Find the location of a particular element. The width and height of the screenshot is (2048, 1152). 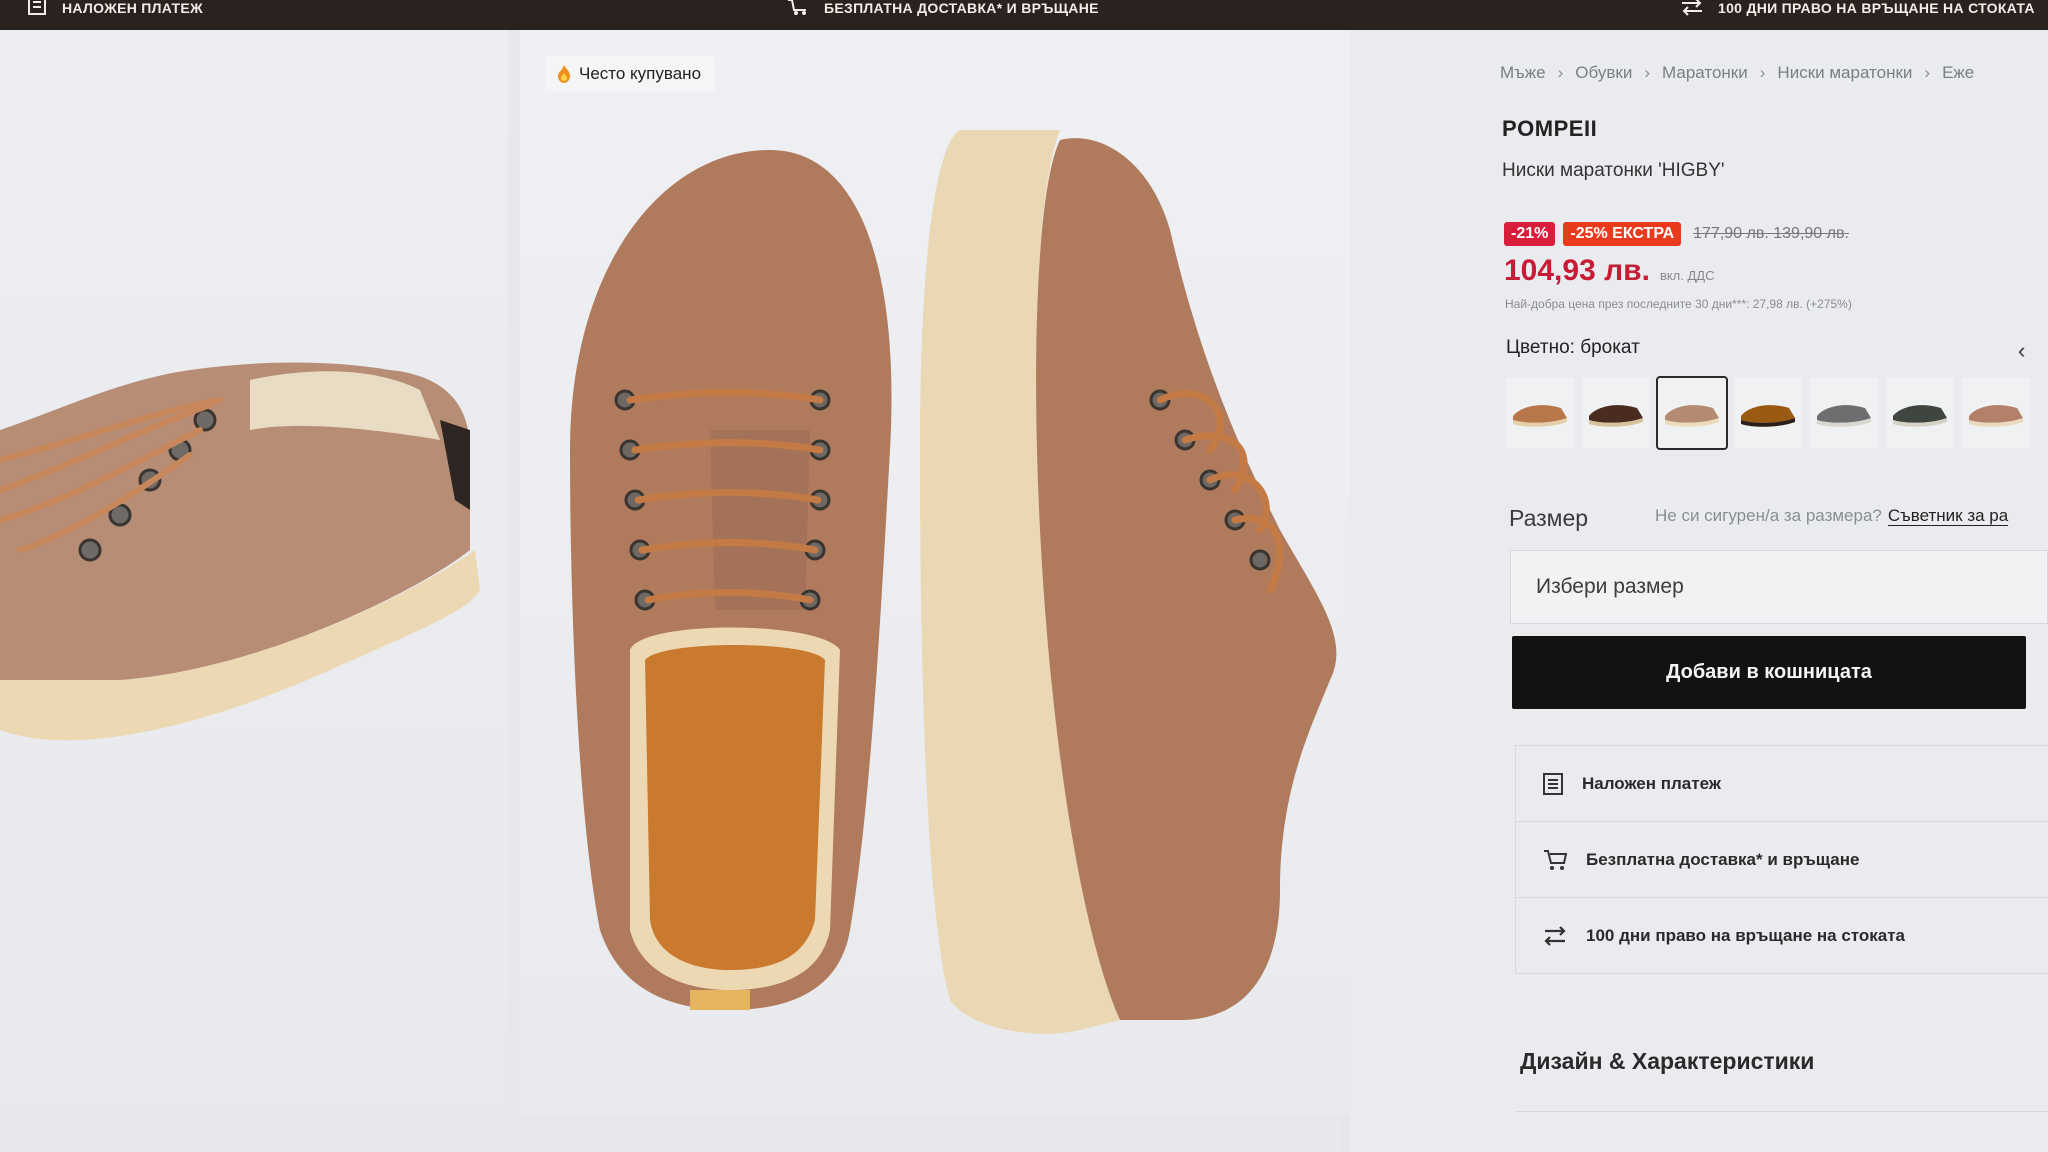

benefit-cod: Наложен платеж is located at coordinates (1781, 784).